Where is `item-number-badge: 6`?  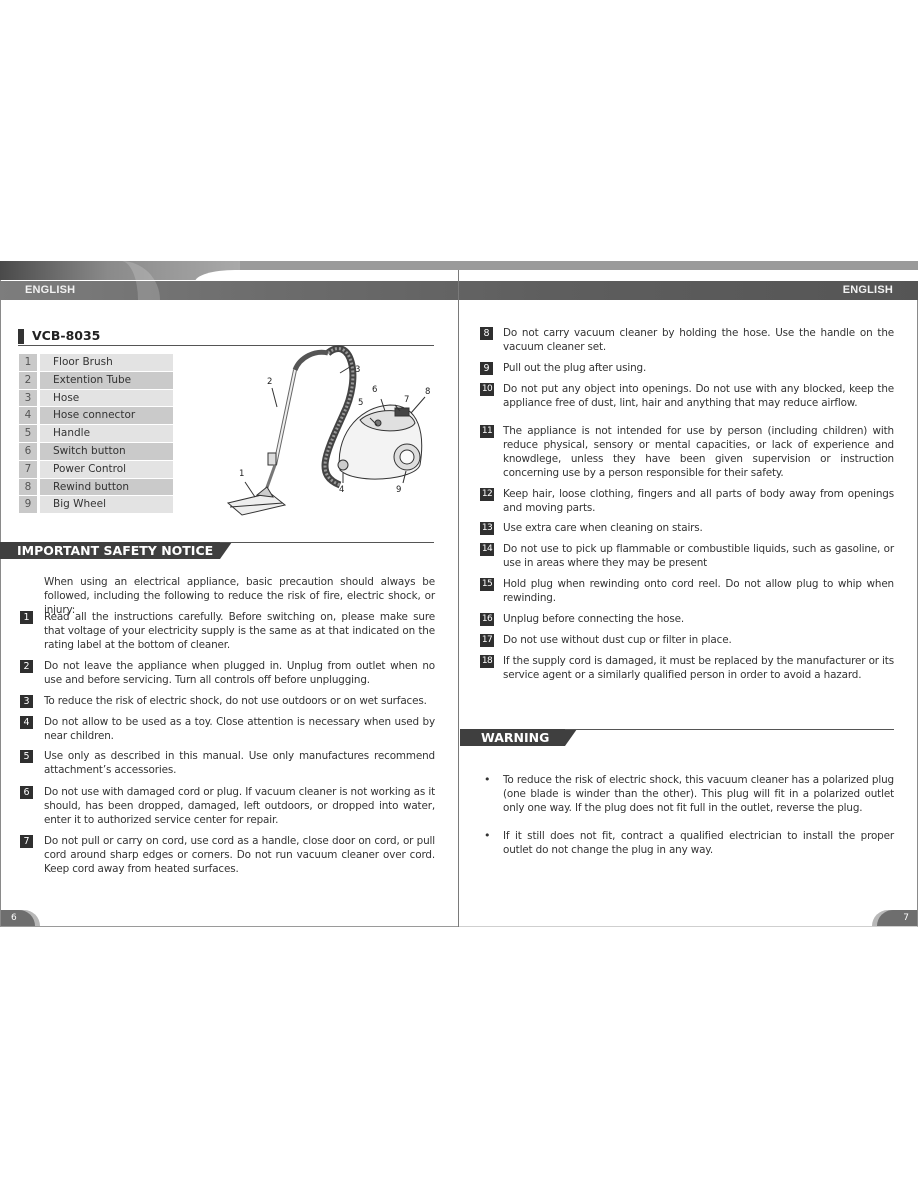
item-number-badge: 6 is located at coordinates (26, 792).